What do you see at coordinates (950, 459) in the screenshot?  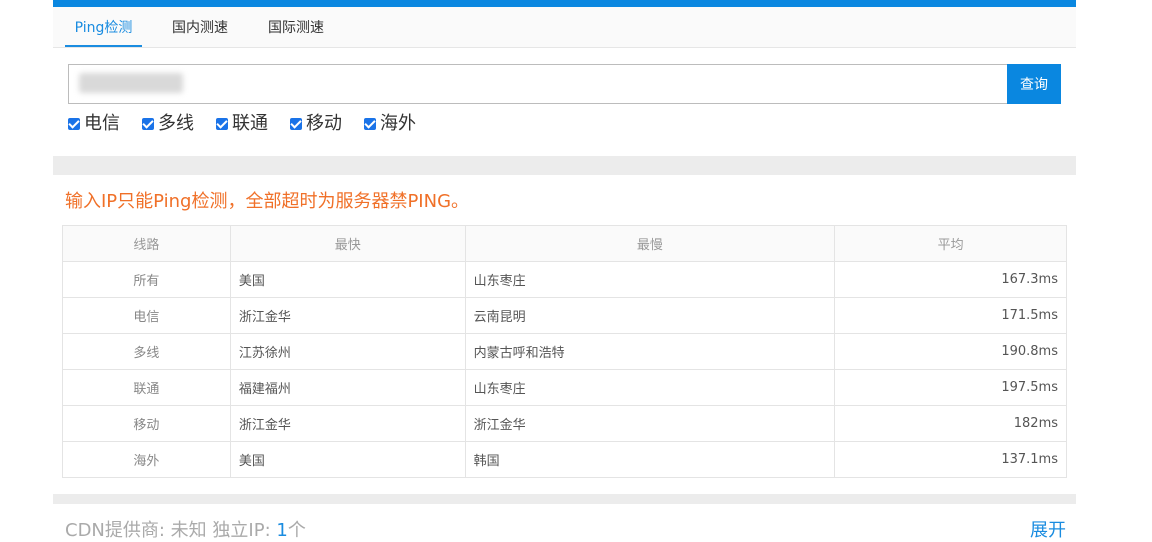 I see `cell-average: 137.1ms` at bounding box center [950, 459].